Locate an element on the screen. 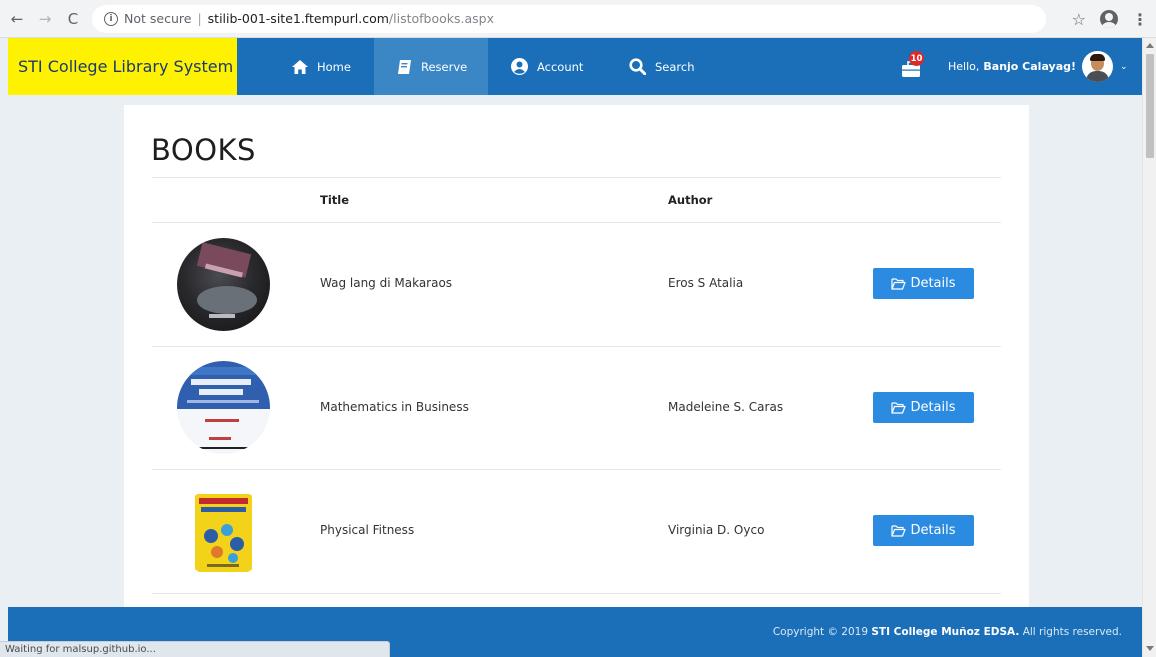 Image resolution: width=1156 pixels, height=657 pixels. book-author: Eros S Atalia is located at coordinates (706, 283).